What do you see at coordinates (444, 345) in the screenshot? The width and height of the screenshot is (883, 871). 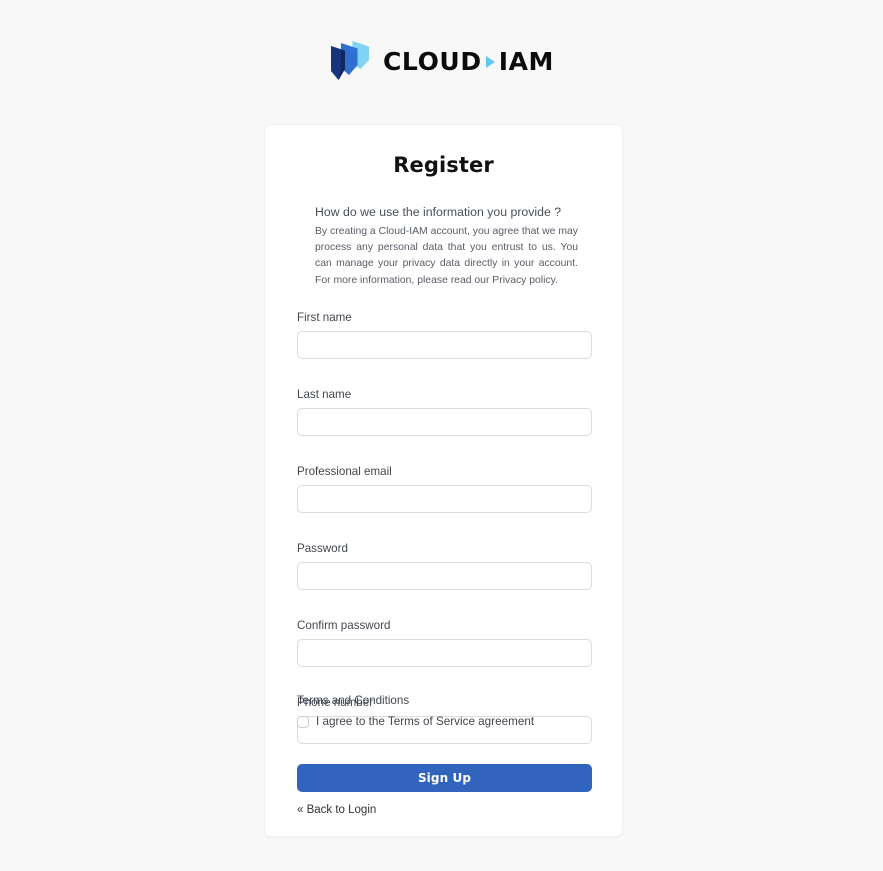 I see `first-name-input` at bounding box center [444, 345].